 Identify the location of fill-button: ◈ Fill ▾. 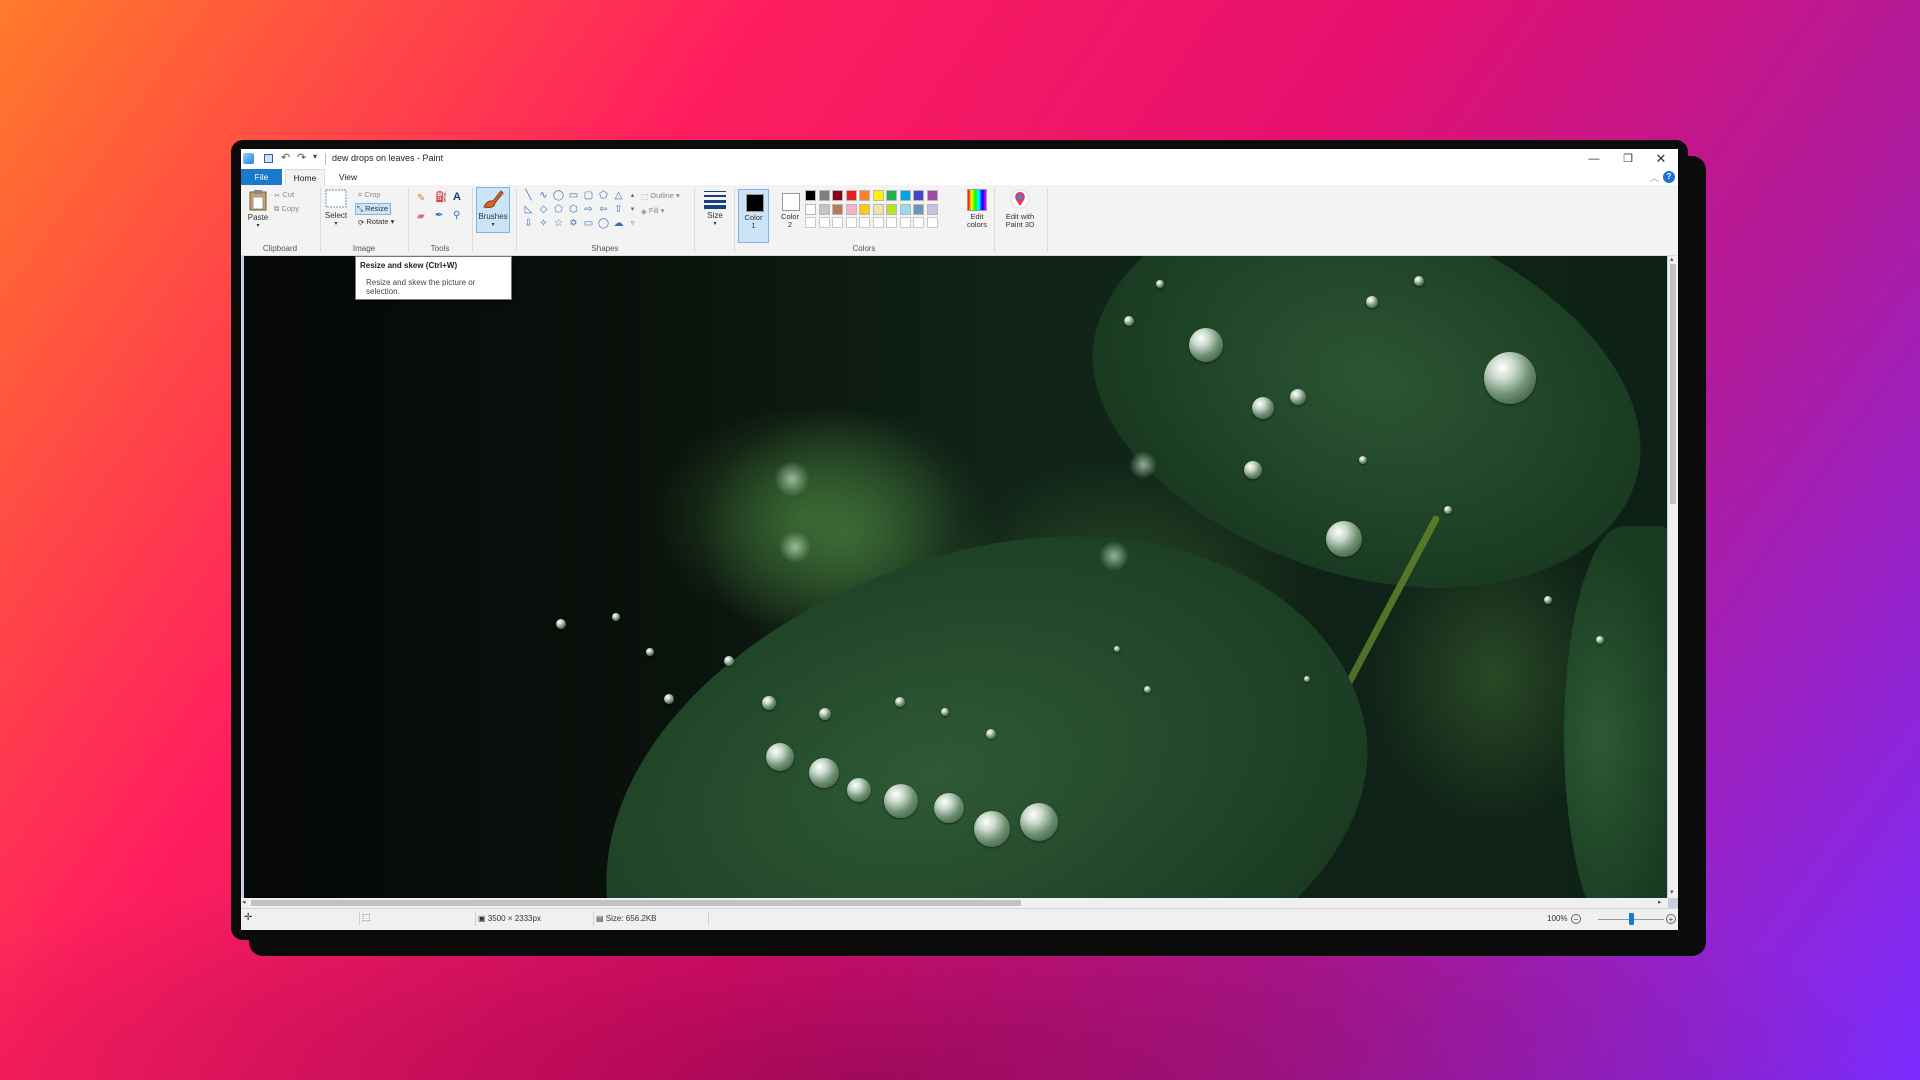
(652, 211).